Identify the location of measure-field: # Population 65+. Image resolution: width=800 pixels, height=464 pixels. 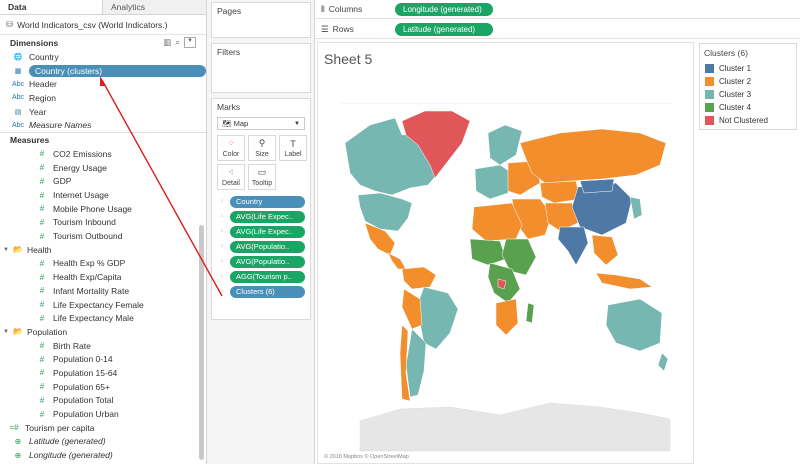
(103, 387).